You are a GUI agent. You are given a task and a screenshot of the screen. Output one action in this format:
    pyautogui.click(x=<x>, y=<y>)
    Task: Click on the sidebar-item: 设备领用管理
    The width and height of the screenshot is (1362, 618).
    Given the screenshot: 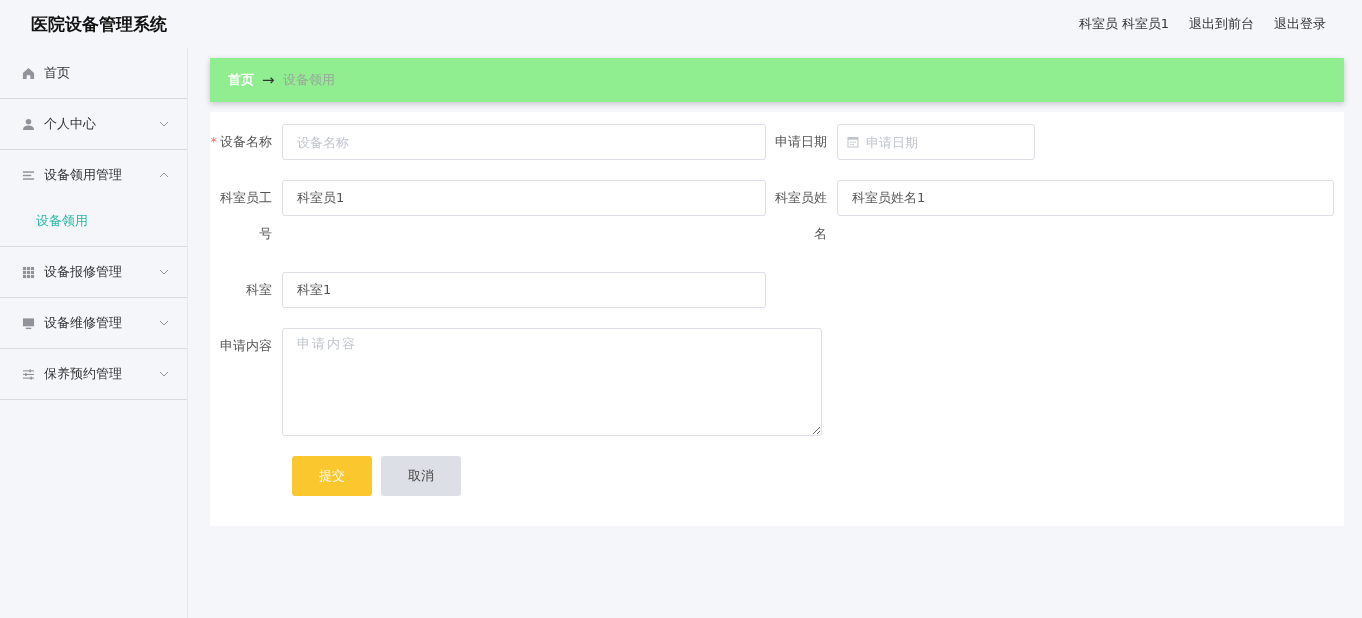 What is the action you would take?
    pyautogui.click(x=93, y=175)
    